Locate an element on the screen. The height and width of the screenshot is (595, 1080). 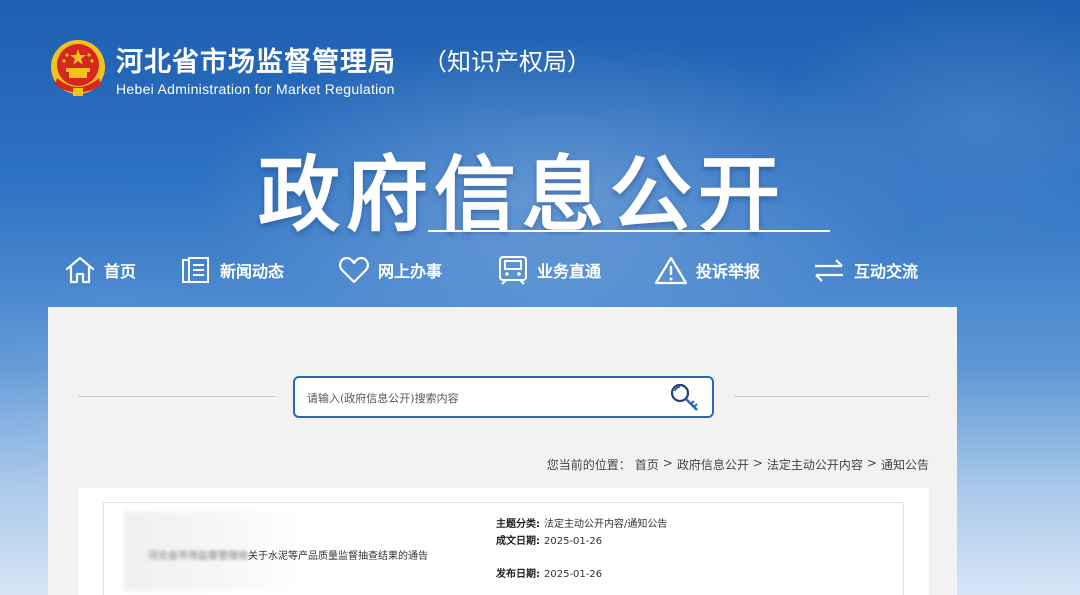
breadcrumb-notice: 通知公告 is located at coordinates (905, 464).